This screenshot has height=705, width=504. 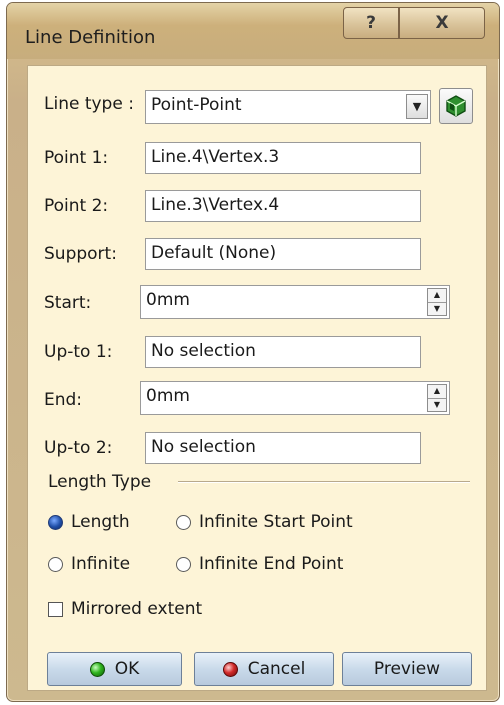 What do you see at coordinates (100, 482) in the screenshot?
I see `length-type-title: Length Type` at bounding box center [100, 482].